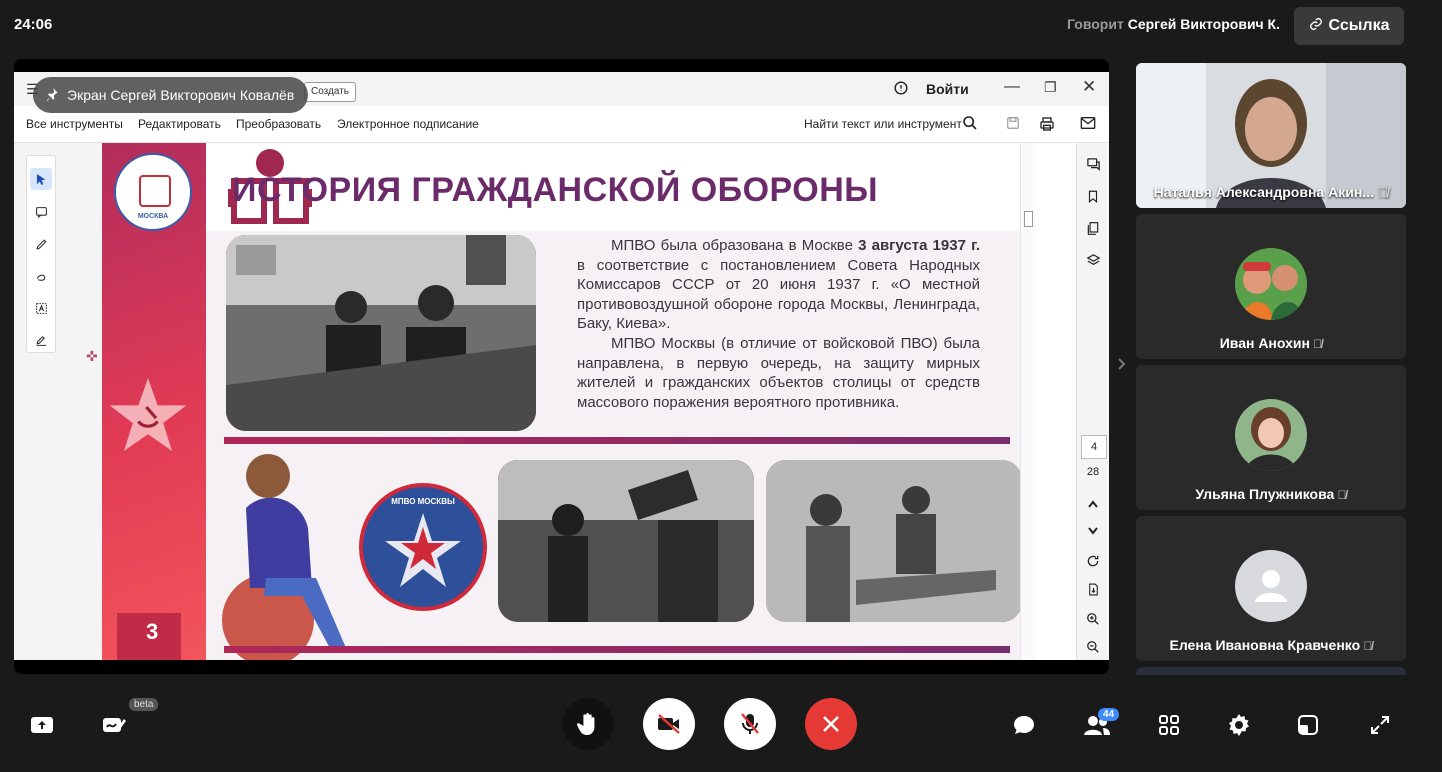 The width and height of the screenshot is (1442, 772). Describe the element at coordinates (919, 245) in the screenshot. I see `para1-date: 3 августа 1937 г.` at that location.